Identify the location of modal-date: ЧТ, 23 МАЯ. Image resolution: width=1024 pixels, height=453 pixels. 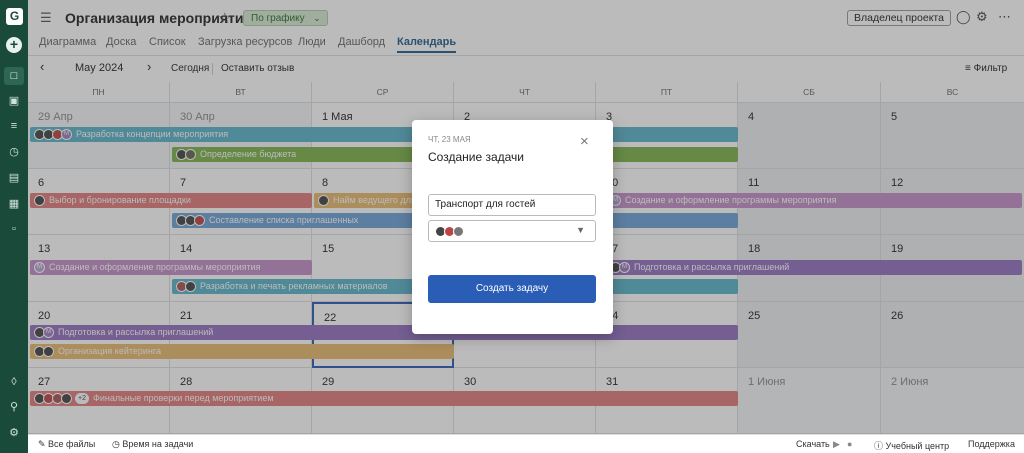
(449, 139).